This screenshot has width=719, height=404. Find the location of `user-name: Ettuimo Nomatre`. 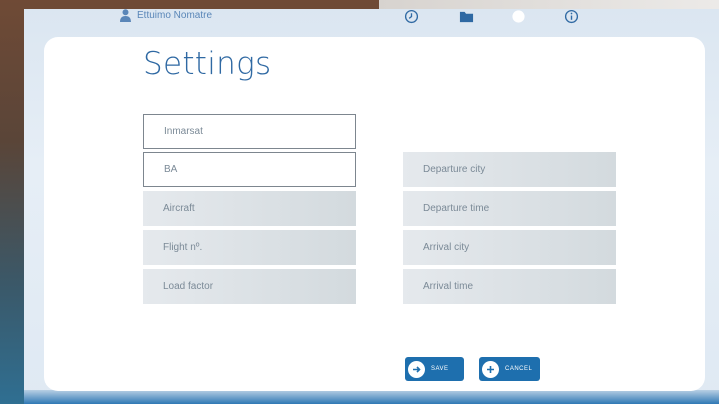

user-name: Ettuimo Nomatre is located at coordinates (175, 15).